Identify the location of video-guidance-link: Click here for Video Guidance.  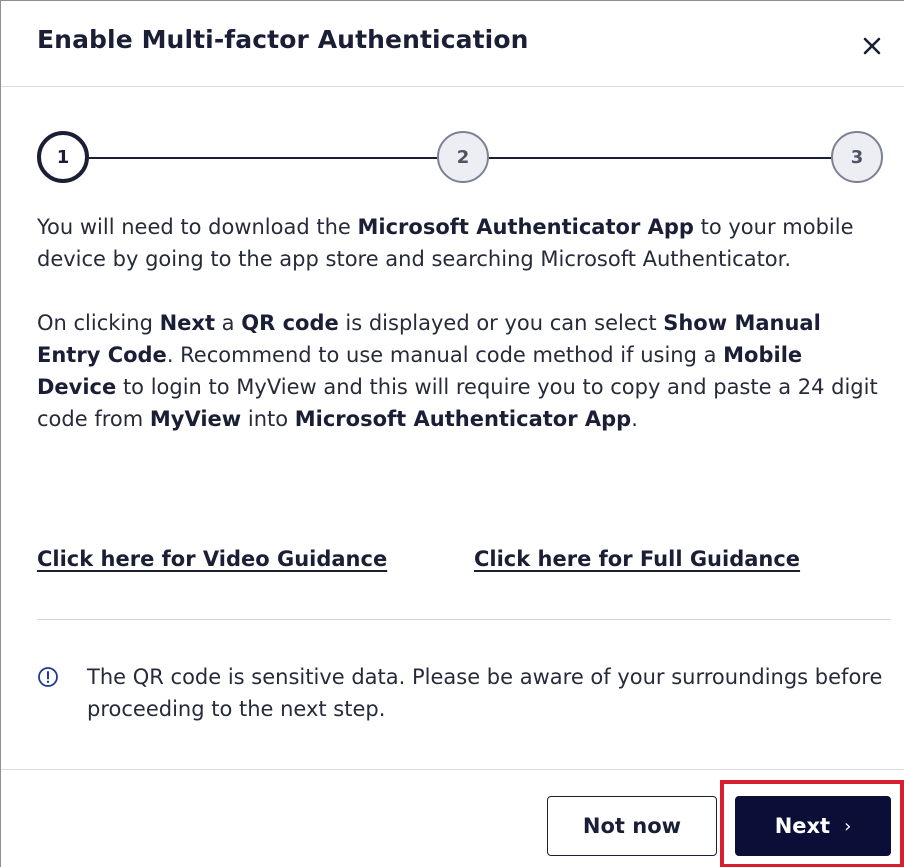
(212, 559).